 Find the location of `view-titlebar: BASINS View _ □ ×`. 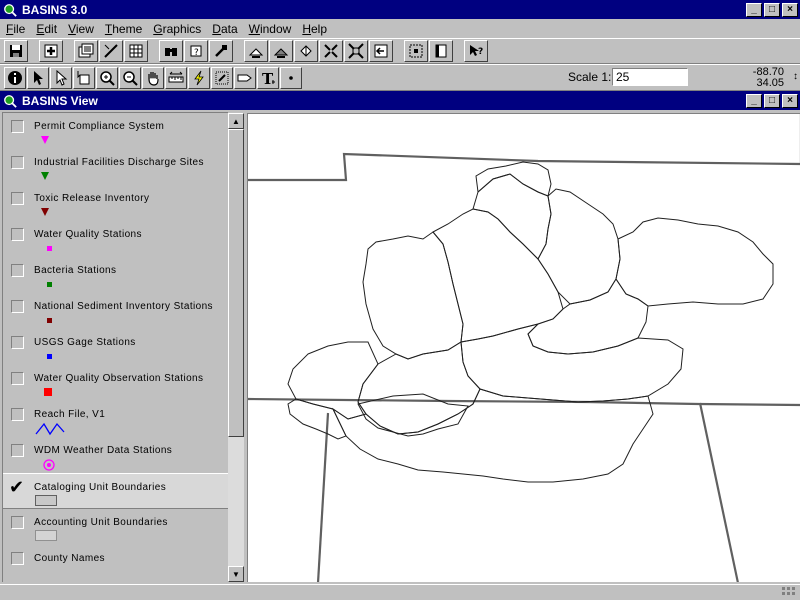

view-titlebar: BASINS View _ □ × is located at coordinates (400, 100).